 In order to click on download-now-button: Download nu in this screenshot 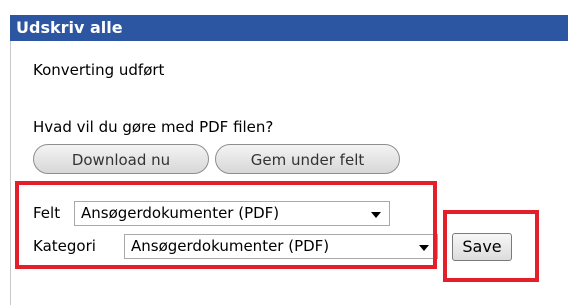, I will do `click(121, 159)`.